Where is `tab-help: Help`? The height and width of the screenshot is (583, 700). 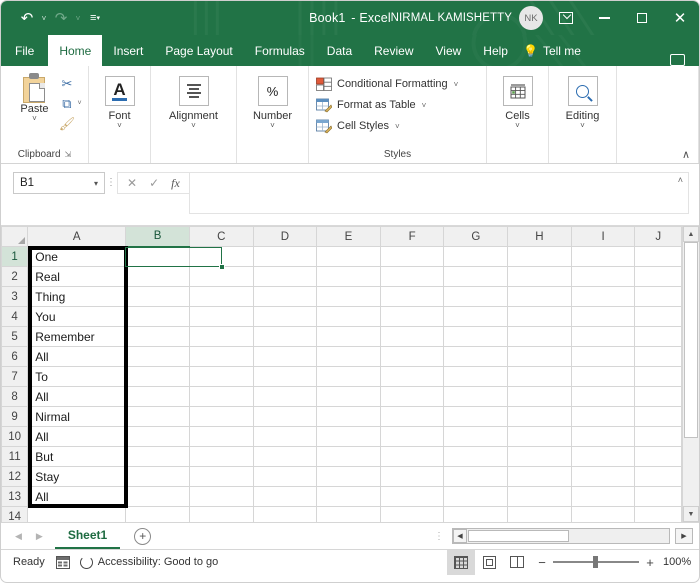
tab-help: Help is located at coordinates (495, 50).